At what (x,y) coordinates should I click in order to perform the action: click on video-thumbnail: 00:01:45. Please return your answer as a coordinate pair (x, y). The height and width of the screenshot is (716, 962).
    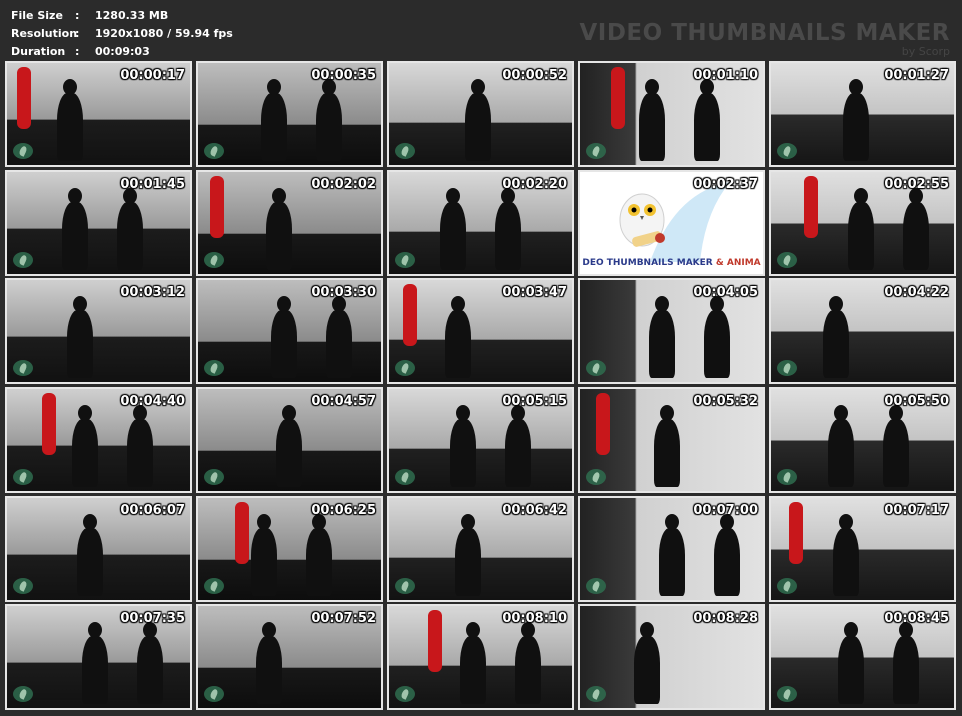
    Looking at the image, I should click on (98, 222).